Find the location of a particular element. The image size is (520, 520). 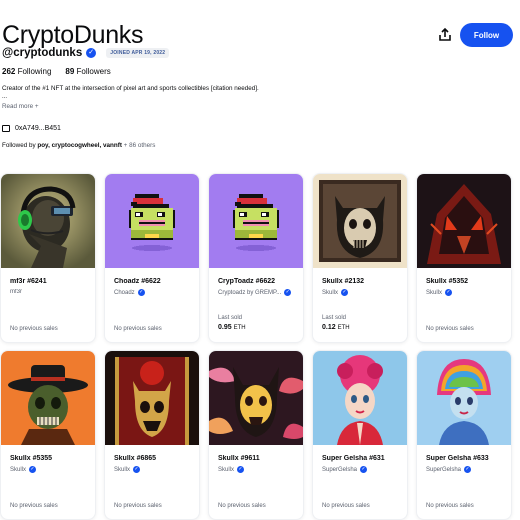

nft-card: Skullx #2132 Skullx ✓ Last sold 0.12 ETH is located at coordinates (360, 258).